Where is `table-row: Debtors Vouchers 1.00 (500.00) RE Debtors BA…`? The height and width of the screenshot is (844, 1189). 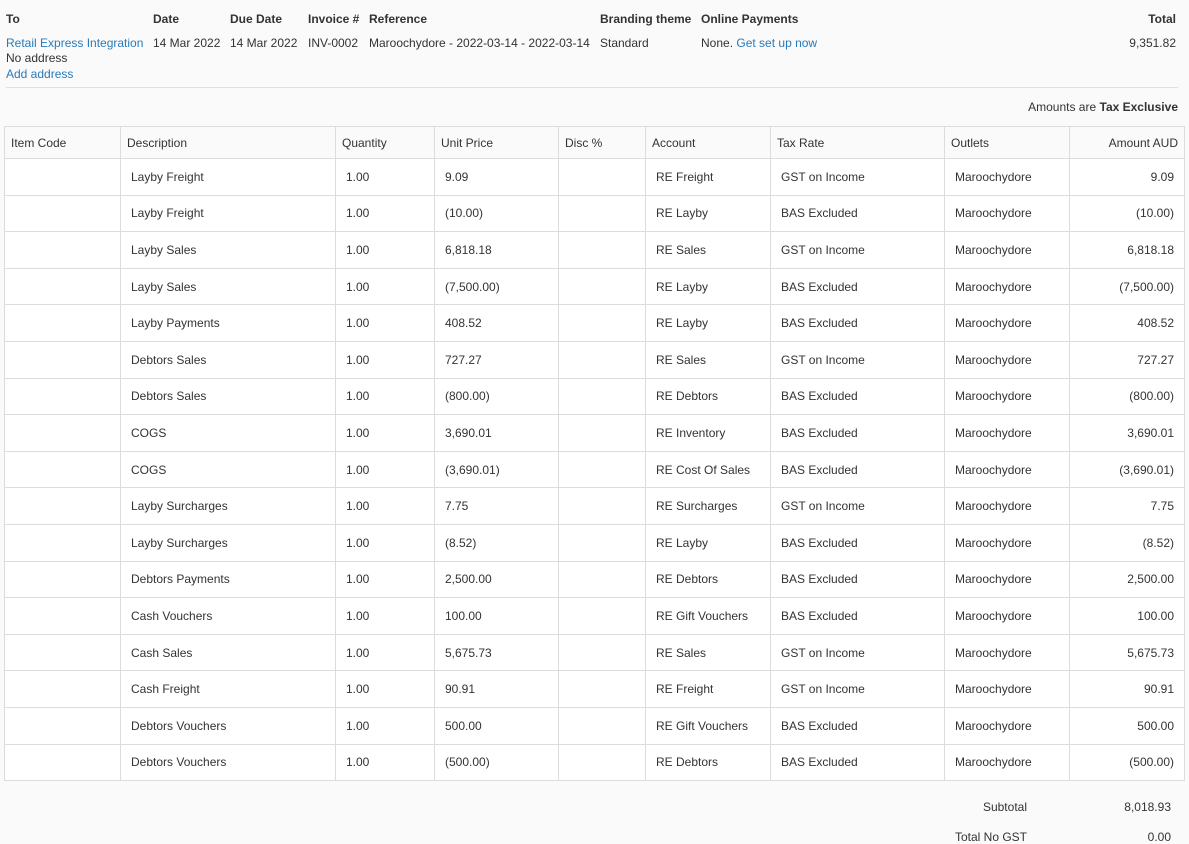
table-row: Debtors Vouchers 1.00 (500.00) RE Debtors BA… is located at coordinates (594, 762).